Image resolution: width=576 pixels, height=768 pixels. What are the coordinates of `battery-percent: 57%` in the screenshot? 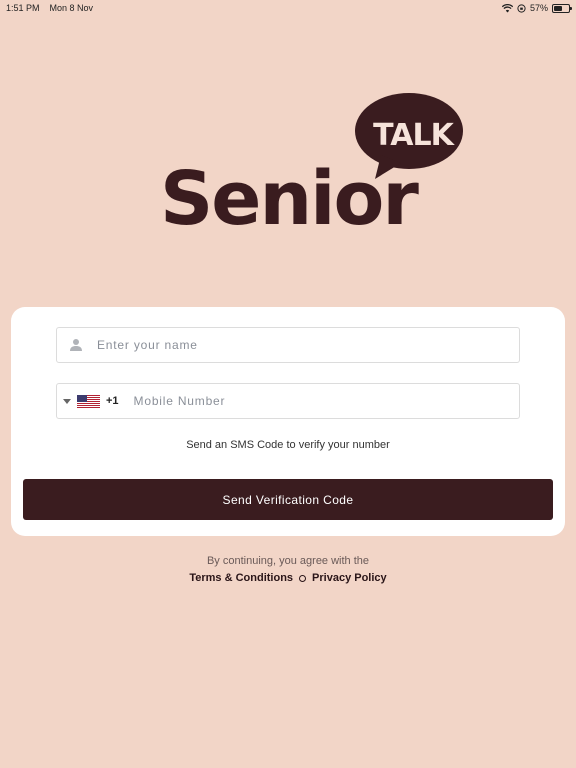 It's located at (538, 8).